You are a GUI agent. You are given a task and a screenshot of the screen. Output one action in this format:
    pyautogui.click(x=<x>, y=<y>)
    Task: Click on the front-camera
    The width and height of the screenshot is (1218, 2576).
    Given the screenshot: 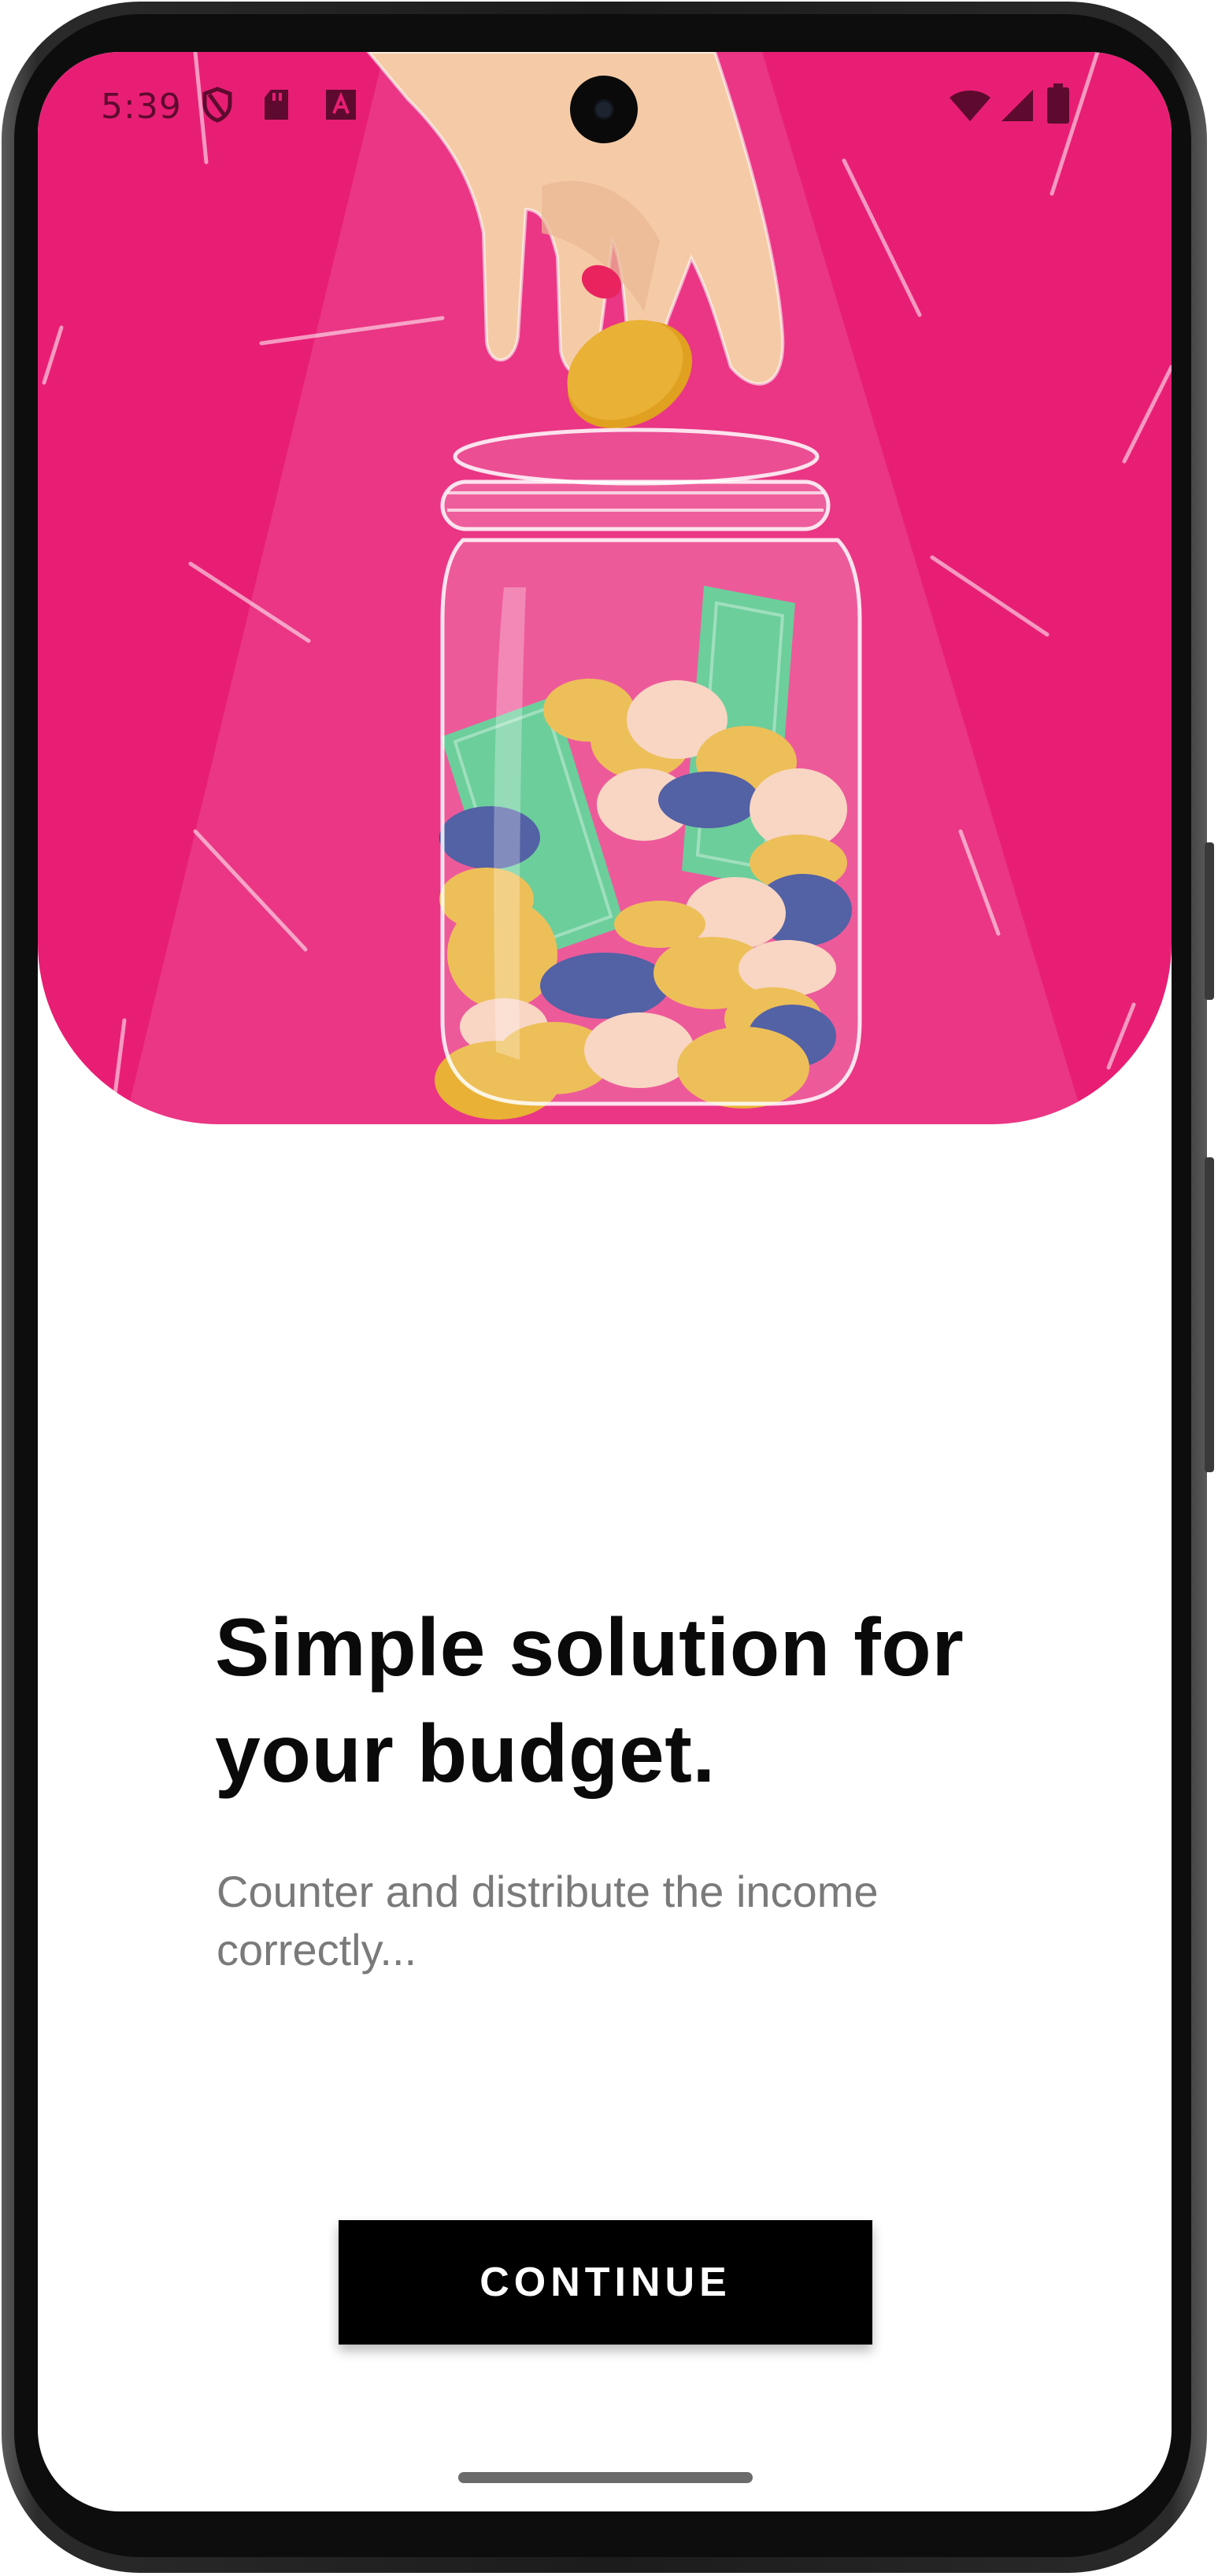 What is the action you would take?
    pyautogui.click(x=604, y=109)
    